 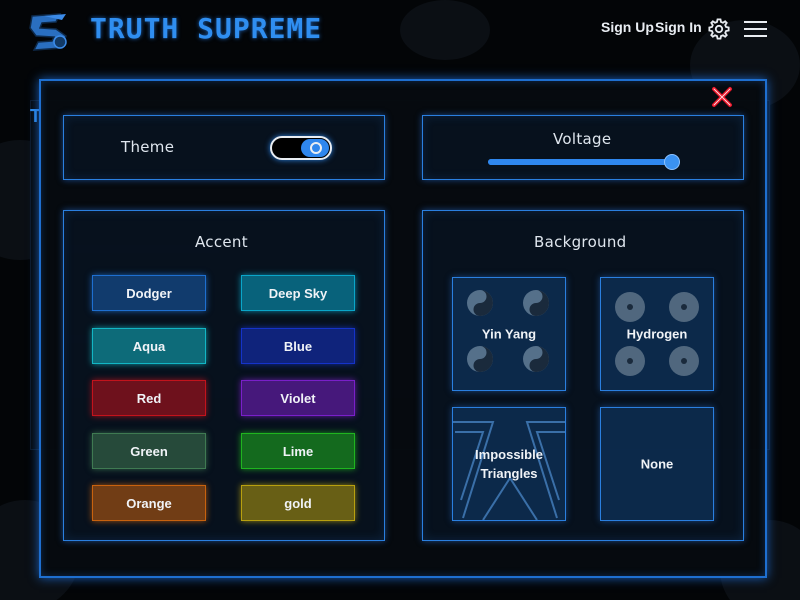 I want to click on accent-option-aqua: Aqua, so click(x=149, y=346).